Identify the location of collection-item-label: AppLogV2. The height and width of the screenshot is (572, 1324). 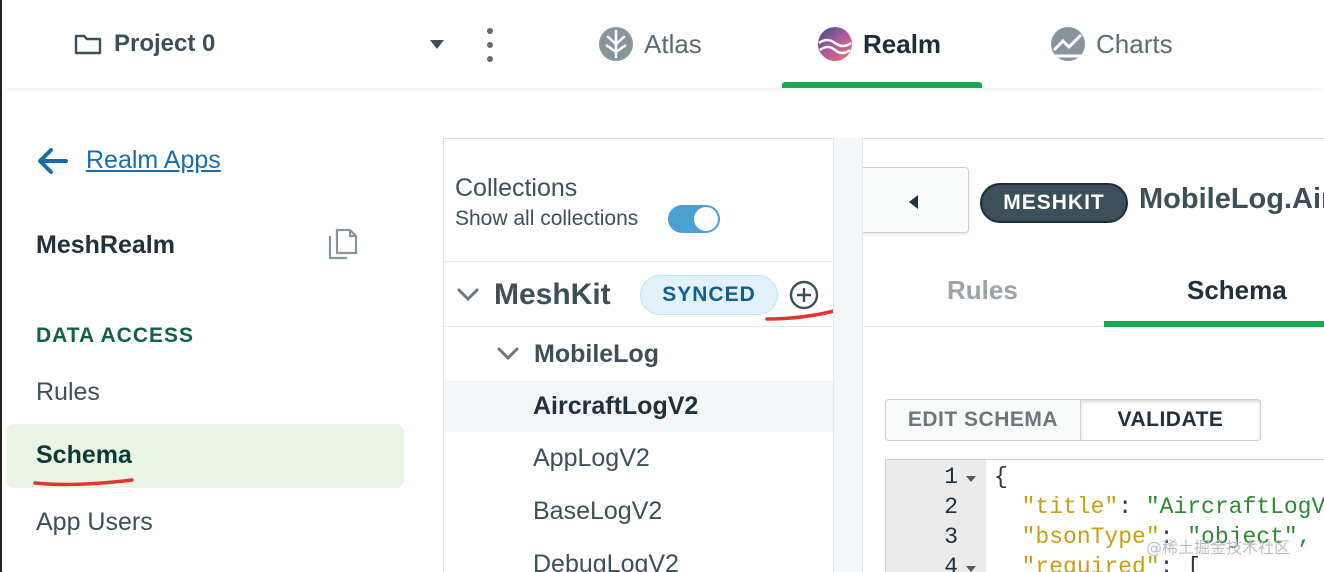
(591, 458).